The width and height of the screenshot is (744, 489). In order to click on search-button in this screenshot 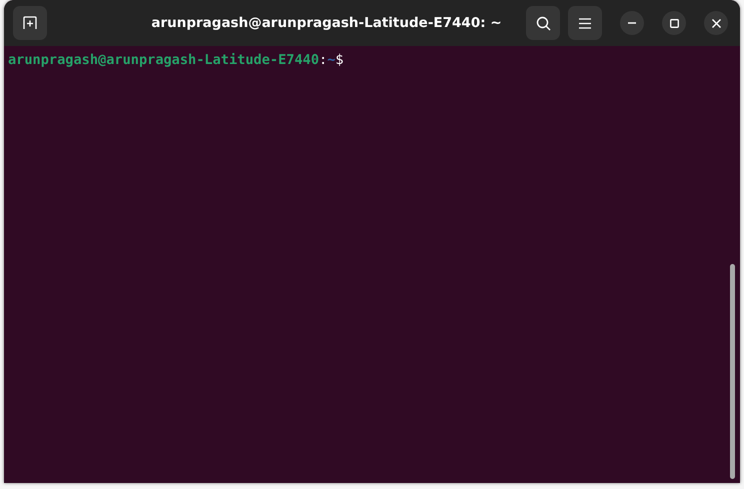, I will do `click(543, 23)`.